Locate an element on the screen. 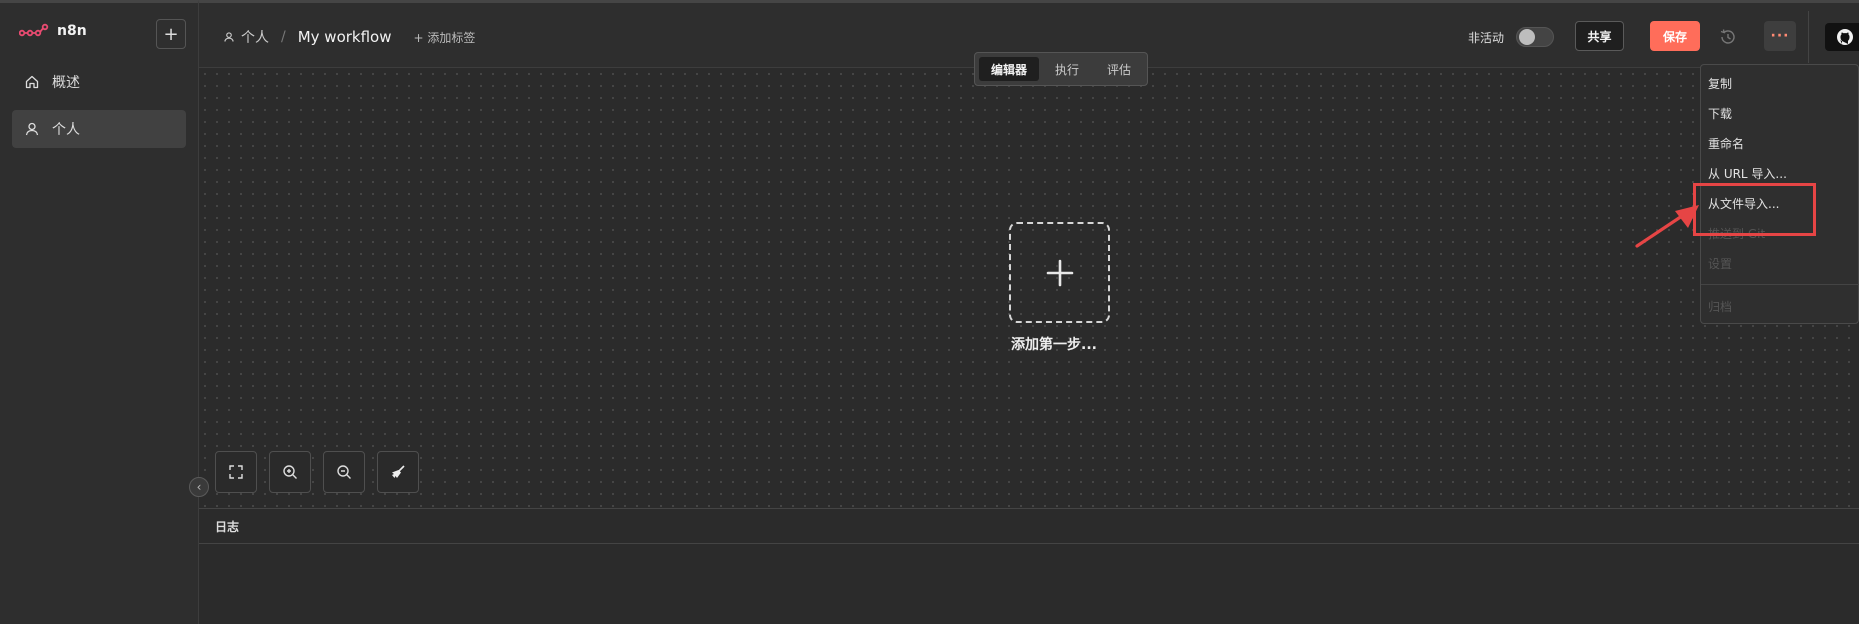  sidebar-item-label: 个人 is located at coordinates (66, 130).